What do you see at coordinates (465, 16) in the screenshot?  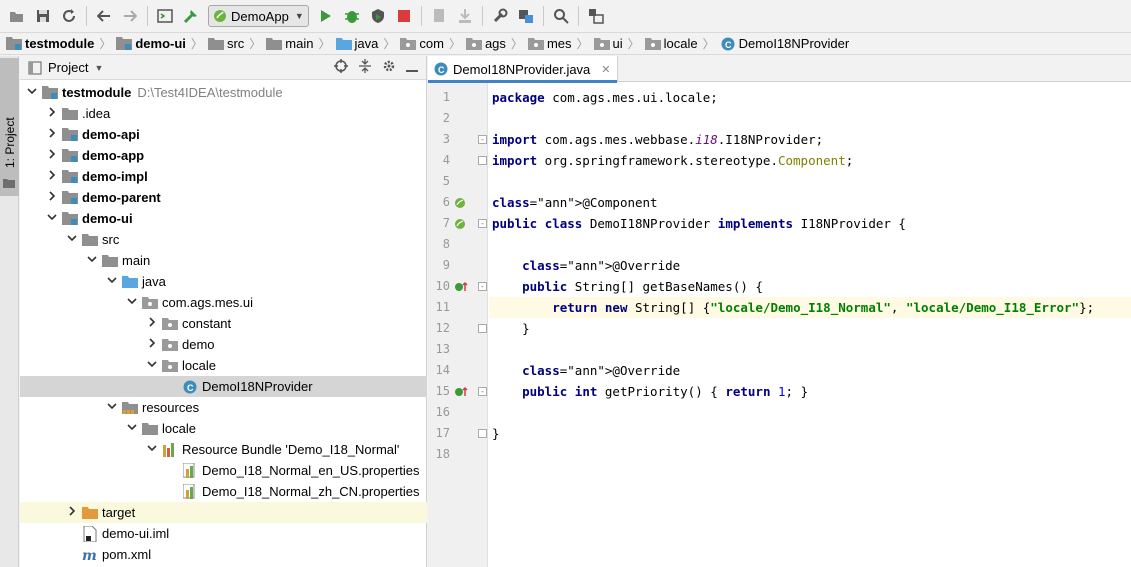 I see `vcs-commit-icon` at bounding box center [465, 16].